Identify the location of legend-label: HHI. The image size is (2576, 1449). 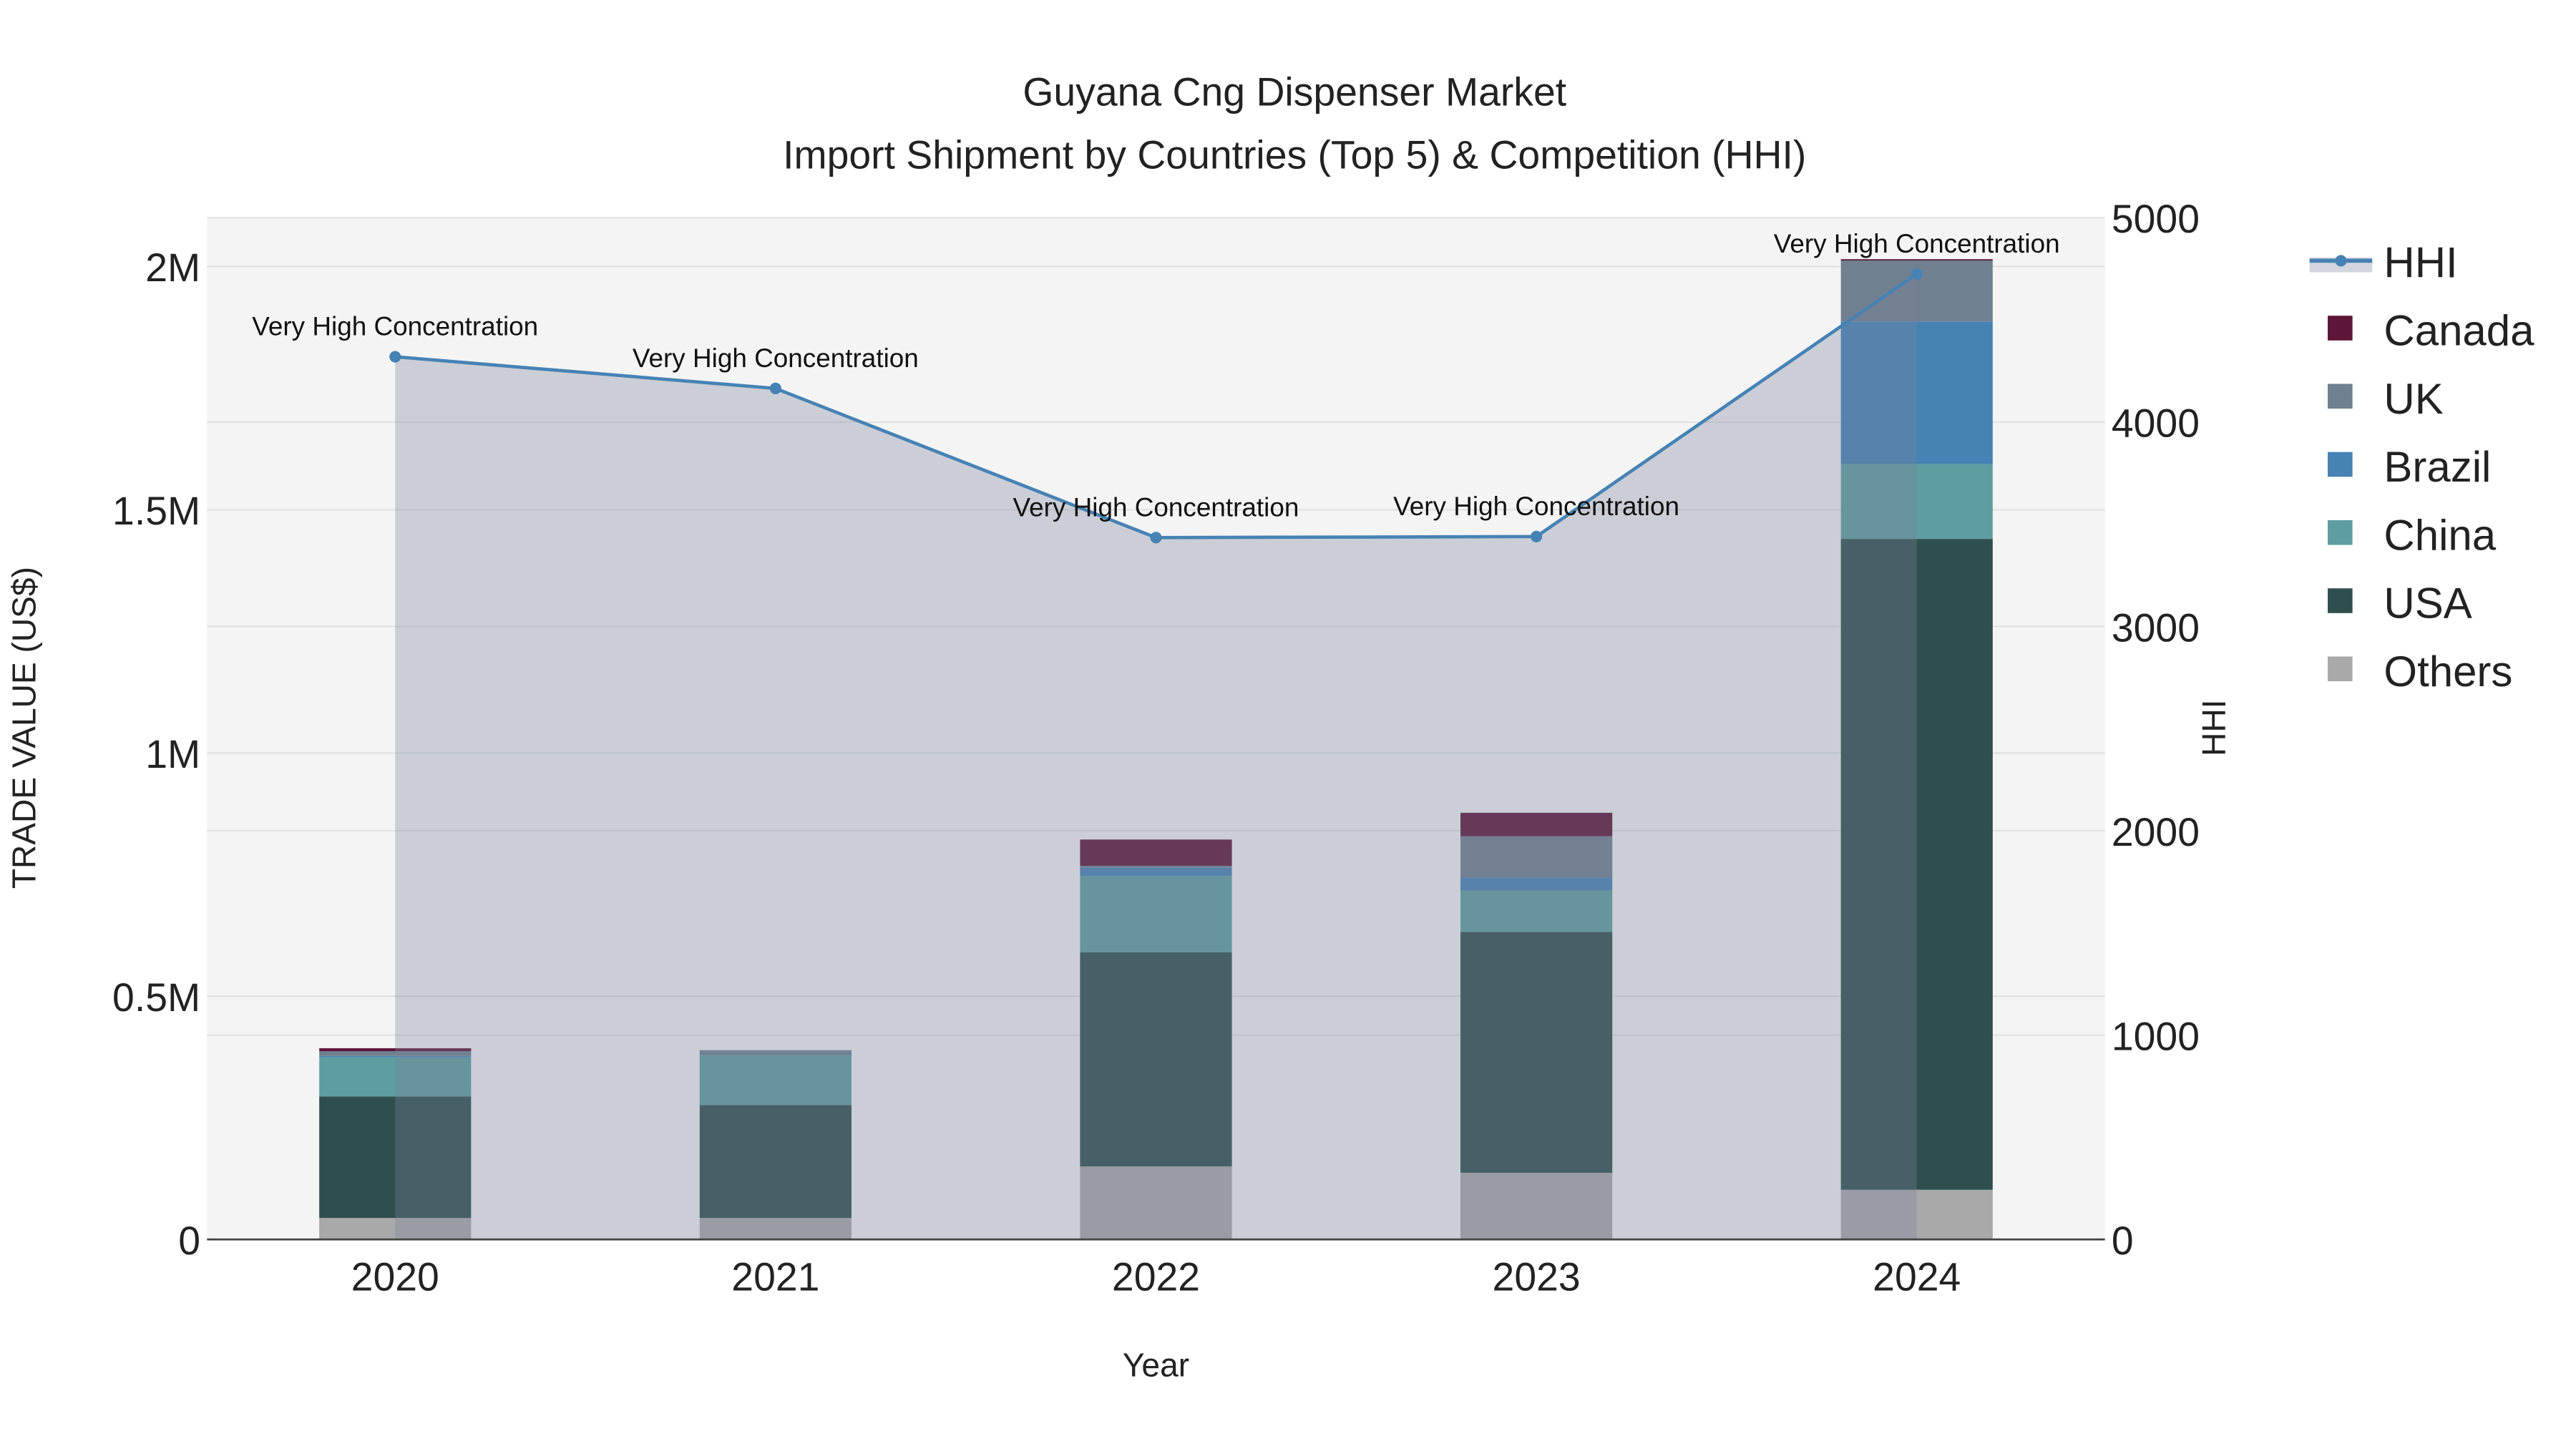
(2420, 262).